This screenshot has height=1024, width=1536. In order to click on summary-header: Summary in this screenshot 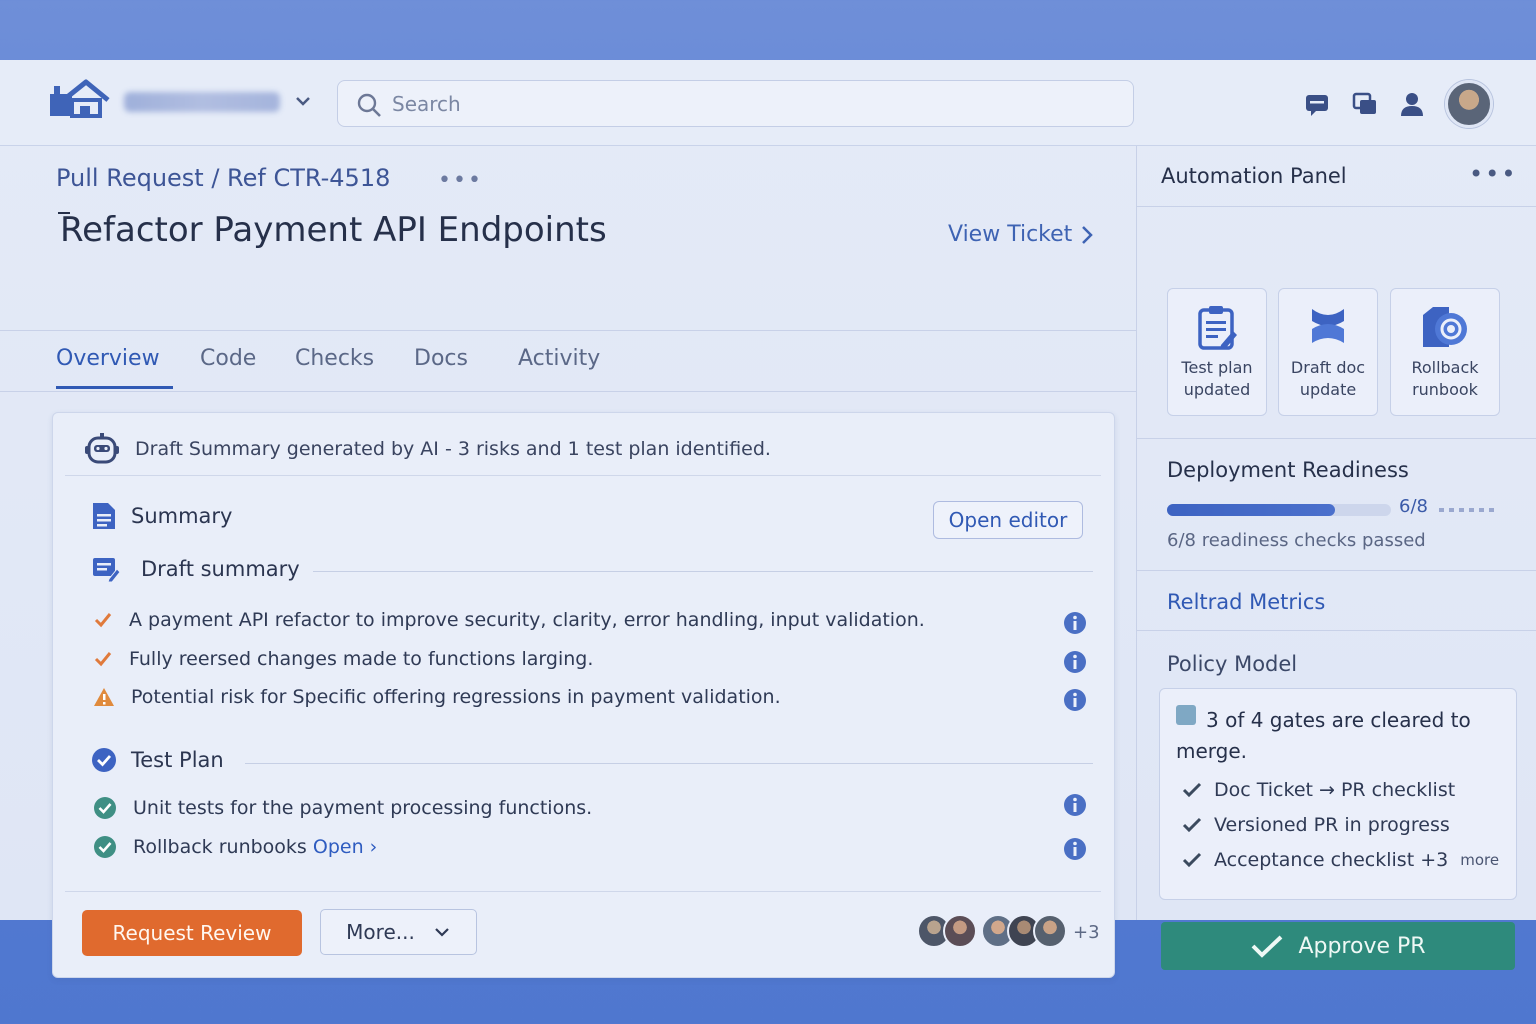, I will do `click(161, 516)`.